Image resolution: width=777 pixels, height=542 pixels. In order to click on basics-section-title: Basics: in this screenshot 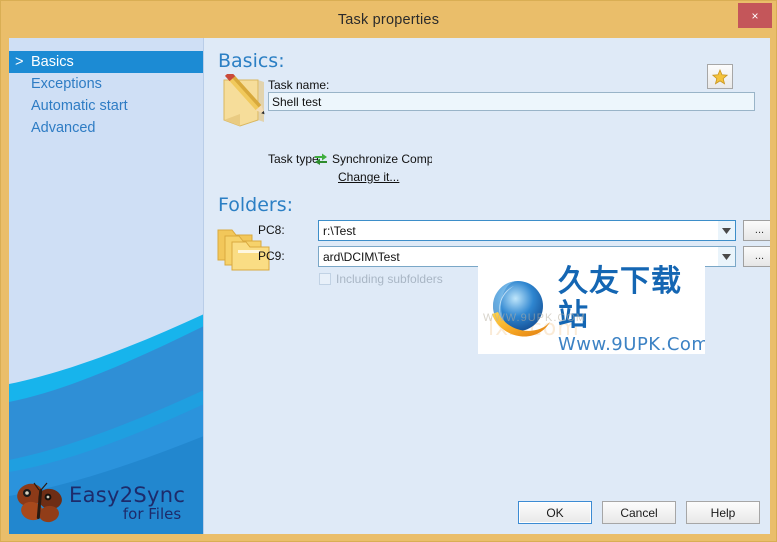, I will do `click(251, 61)`.